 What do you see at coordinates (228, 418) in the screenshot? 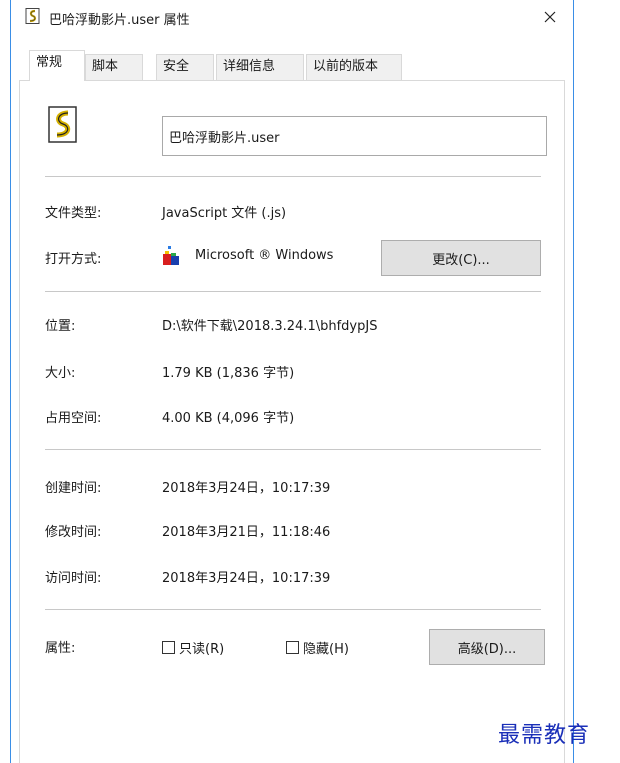
I see `disk-size-value: 4.00 KB (4,096 字节)` at bounding box center [228, 418].